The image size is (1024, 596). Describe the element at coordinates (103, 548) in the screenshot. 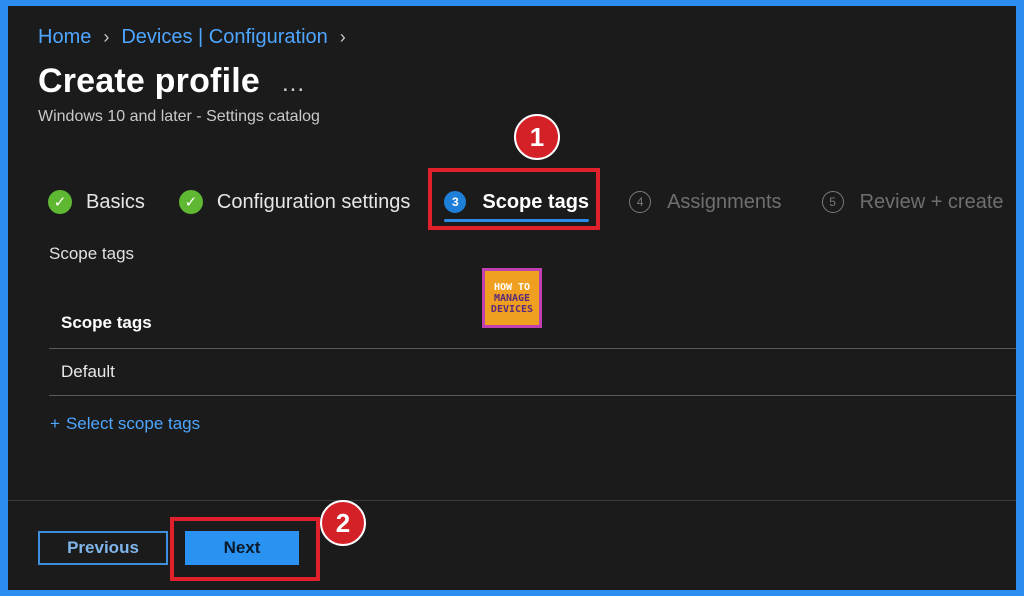

I see `previous-button: Previous` at that location.